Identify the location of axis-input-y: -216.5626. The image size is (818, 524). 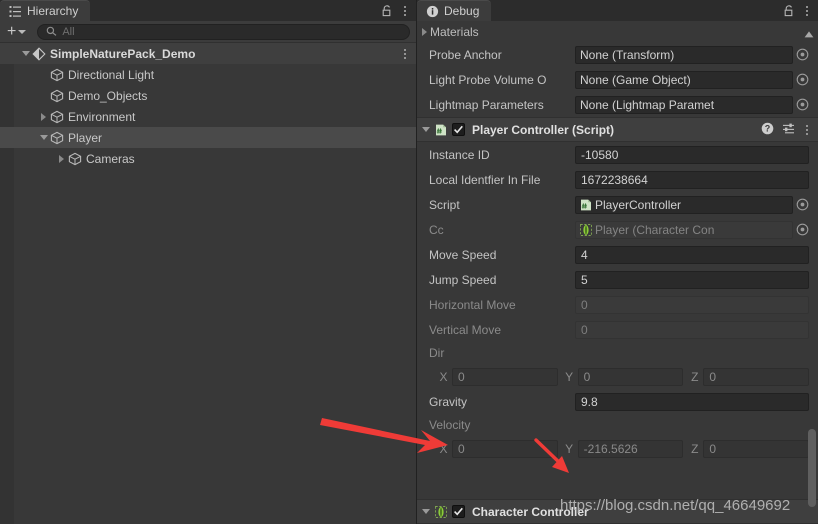
(630, 448).